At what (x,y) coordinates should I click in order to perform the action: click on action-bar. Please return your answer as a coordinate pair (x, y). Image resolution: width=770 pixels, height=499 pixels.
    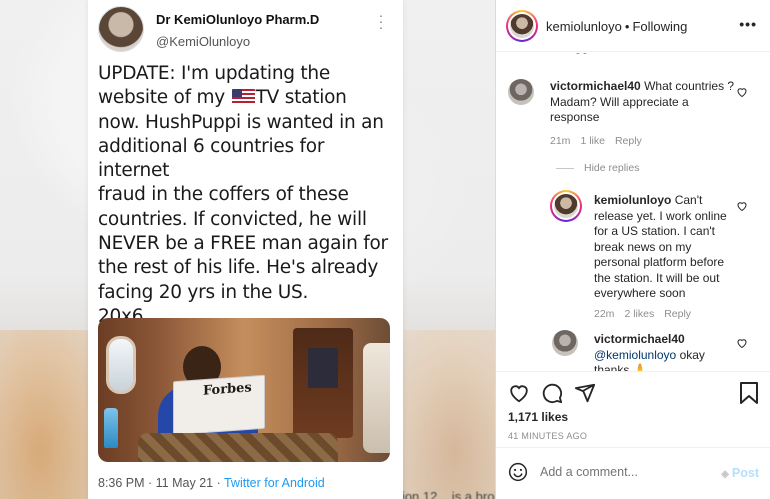
    Looking at the image, I should click on (633, 392).